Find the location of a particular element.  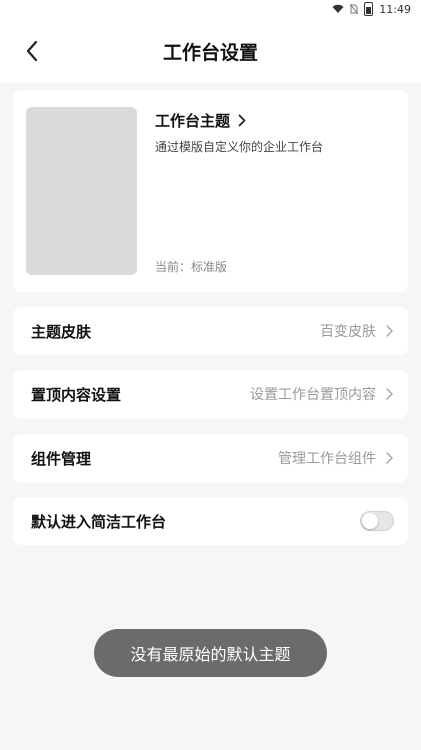

simple-workbench-toggle is located at coordinates (377, 521).